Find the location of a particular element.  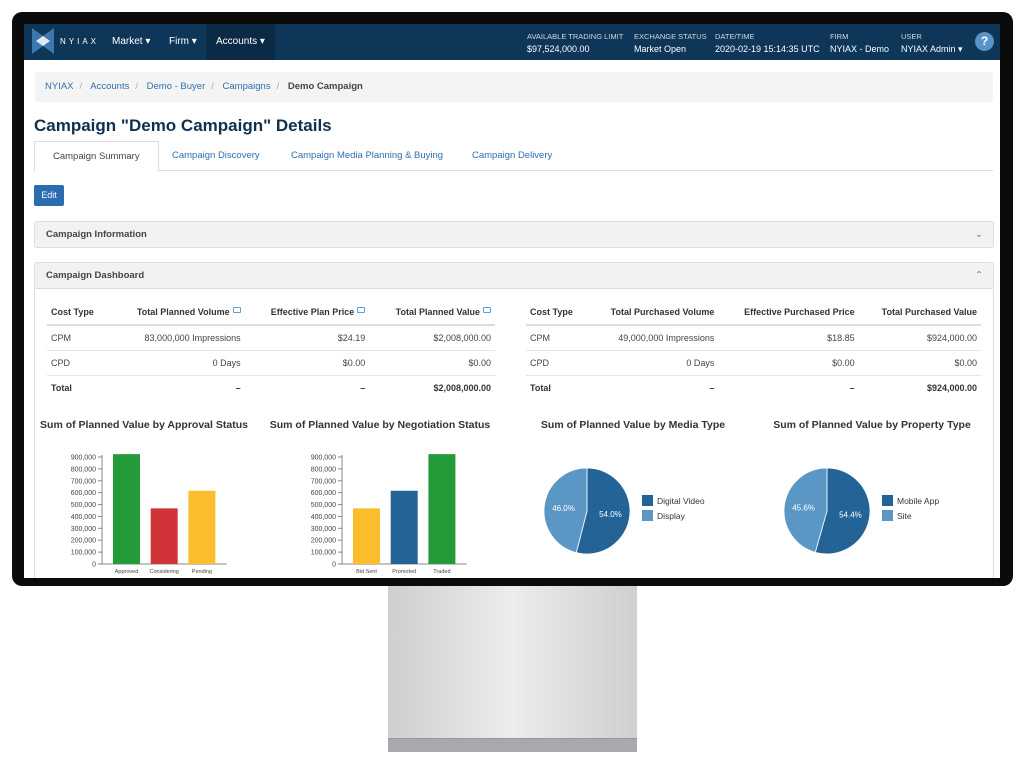

tab-campaign-delivery: Campaign Delivery is located at coordinates (512, 156).